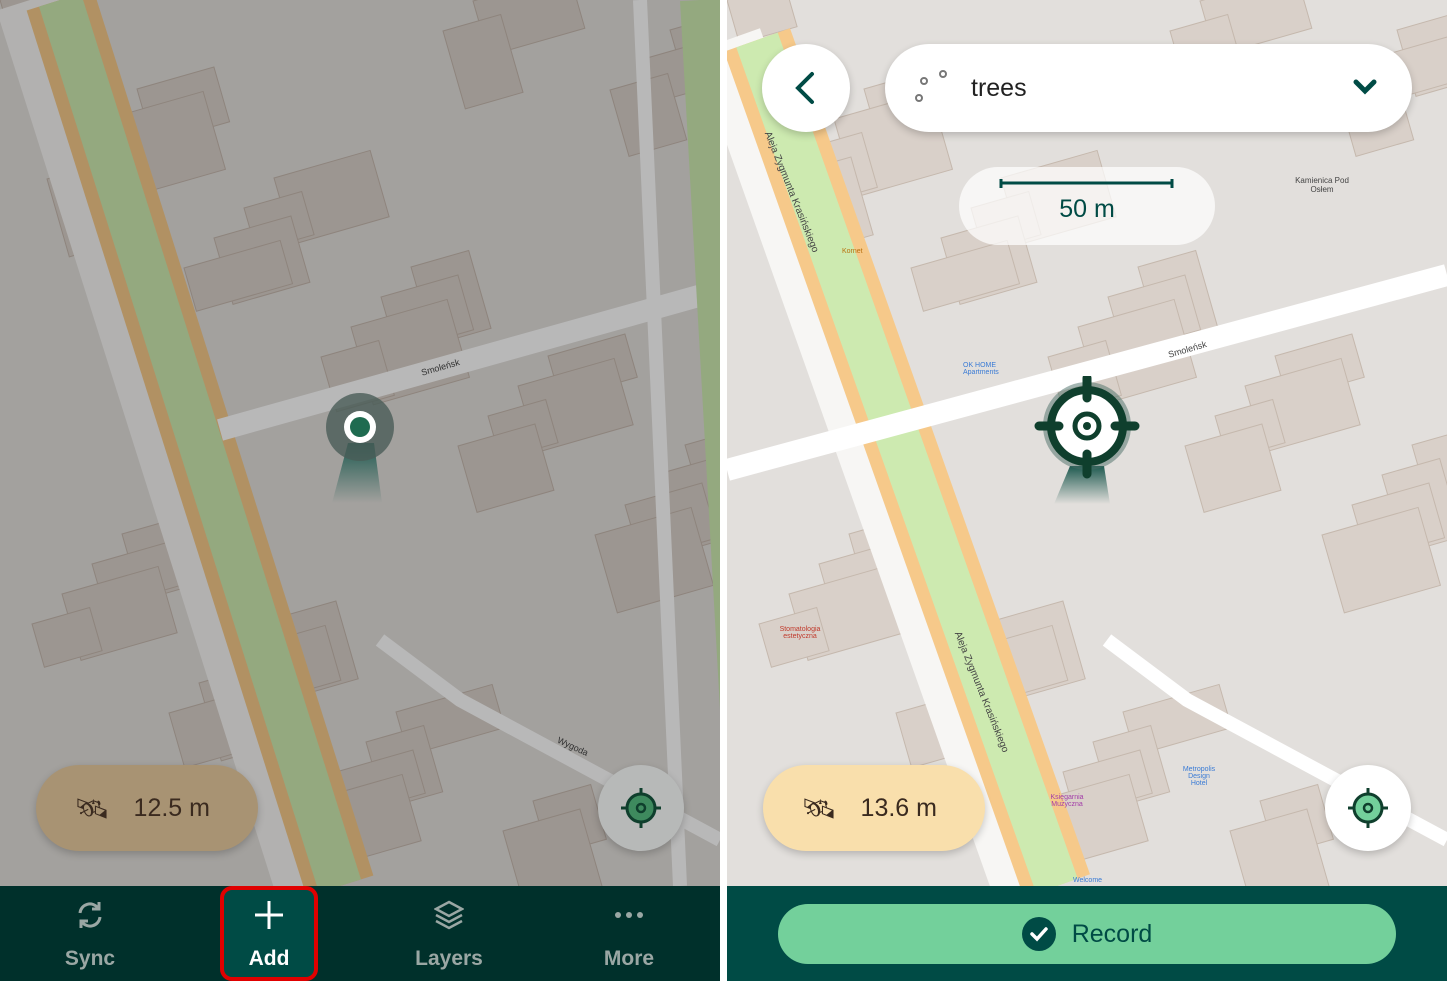  I want to click on scale-bar: 50 m, so click(1087, 206).